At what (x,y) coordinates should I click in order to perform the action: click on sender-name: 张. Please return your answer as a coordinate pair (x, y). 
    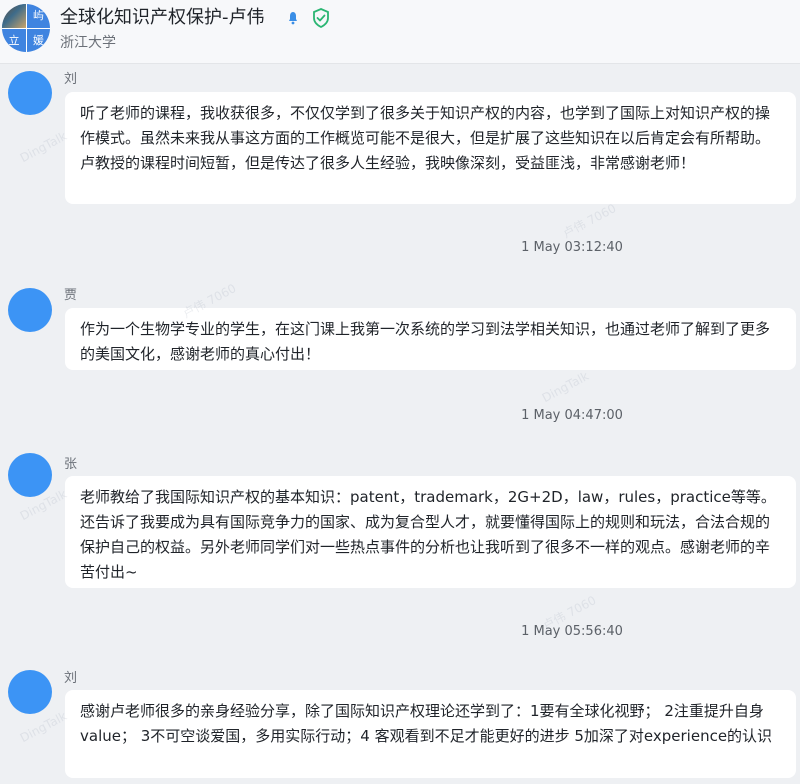
    Looking at the image, I should click on (71, 464).